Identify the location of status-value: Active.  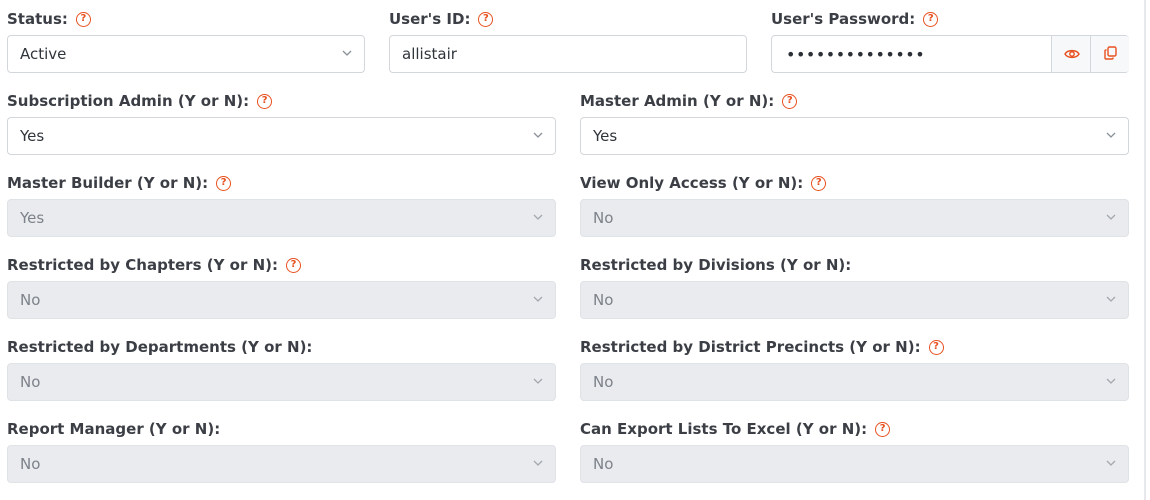
(43, 54).